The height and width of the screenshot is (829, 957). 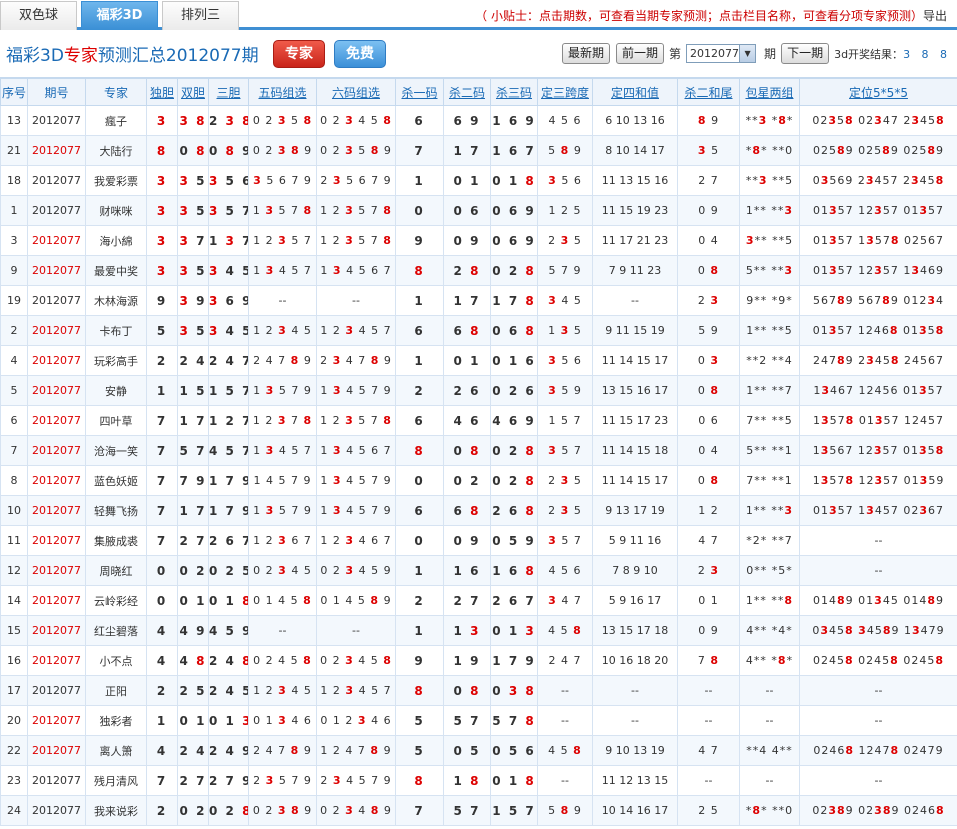 I want to click on col-header: 杀三码, so click(x=514, y=92).